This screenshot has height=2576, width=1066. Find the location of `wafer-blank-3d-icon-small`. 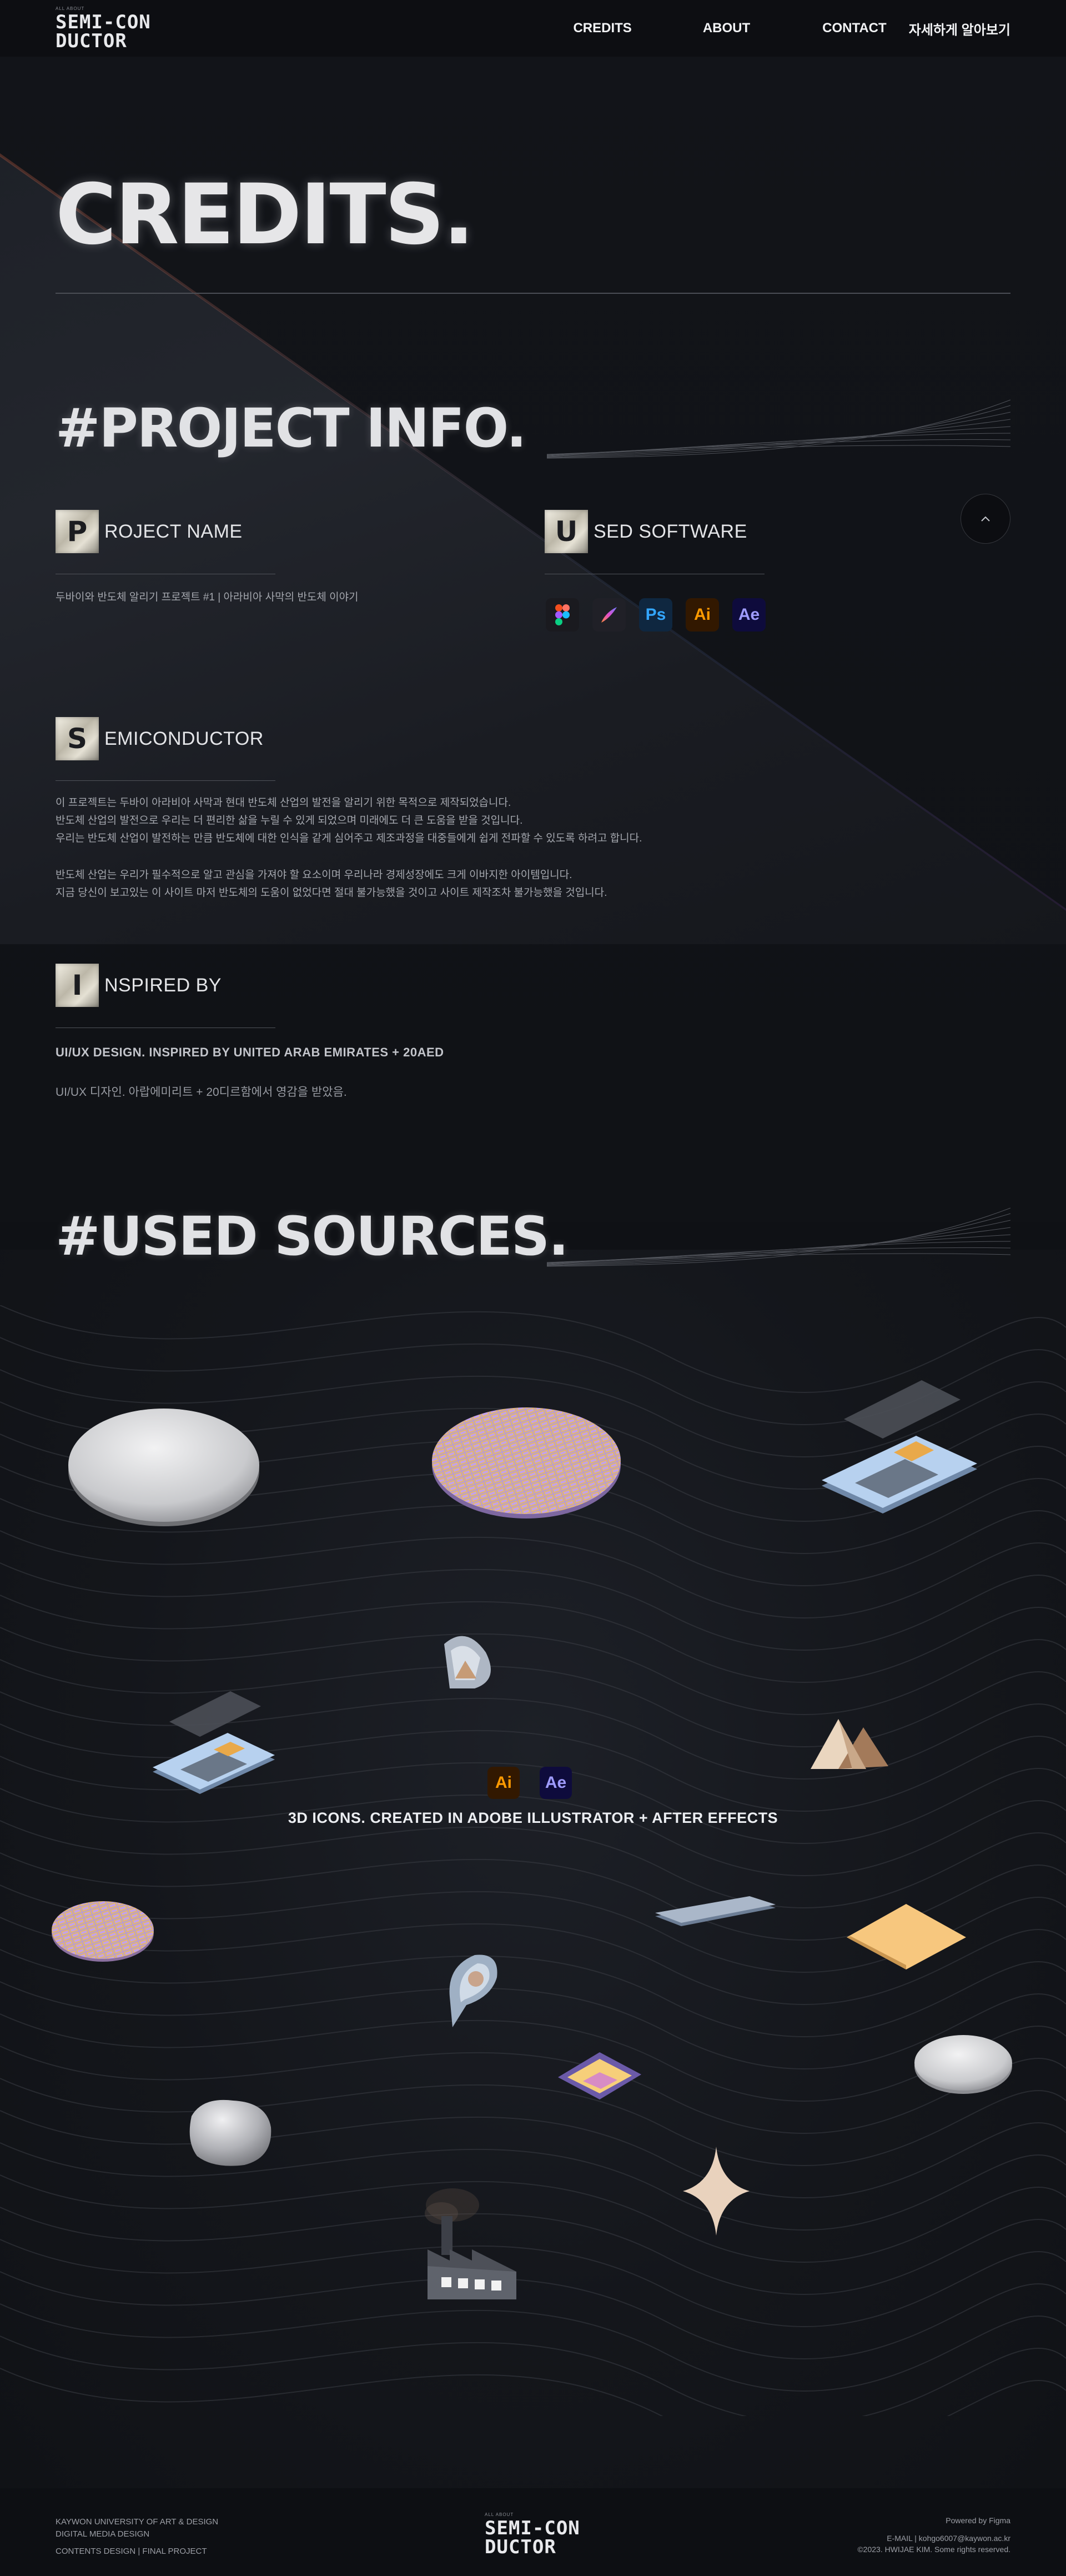

wafer-blank-3d-icon-small is located at coordinates (963, 2064).